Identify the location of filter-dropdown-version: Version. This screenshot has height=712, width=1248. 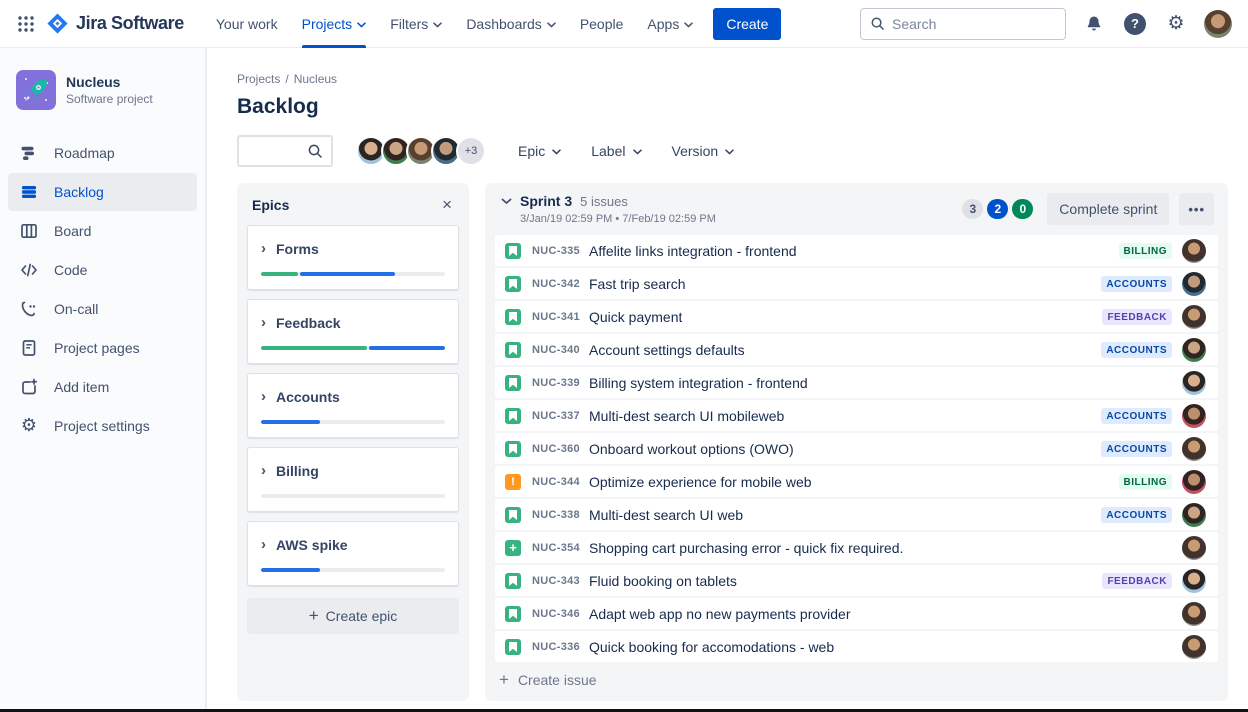
(703, 151).